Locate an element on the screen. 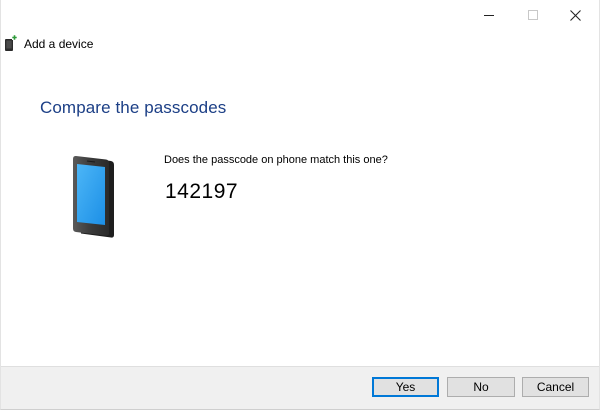  minimize-button is located at coordinates (489, 15).